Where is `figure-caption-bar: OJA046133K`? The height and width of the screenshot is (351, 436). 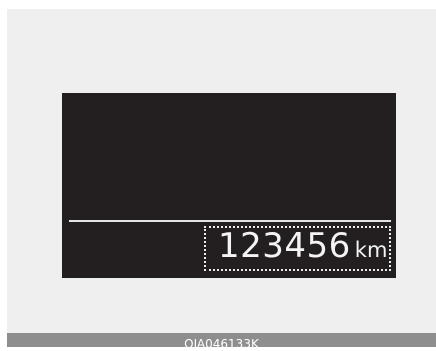 figure-caption-bar: OJA046133K is located at coordinates (221, 342).